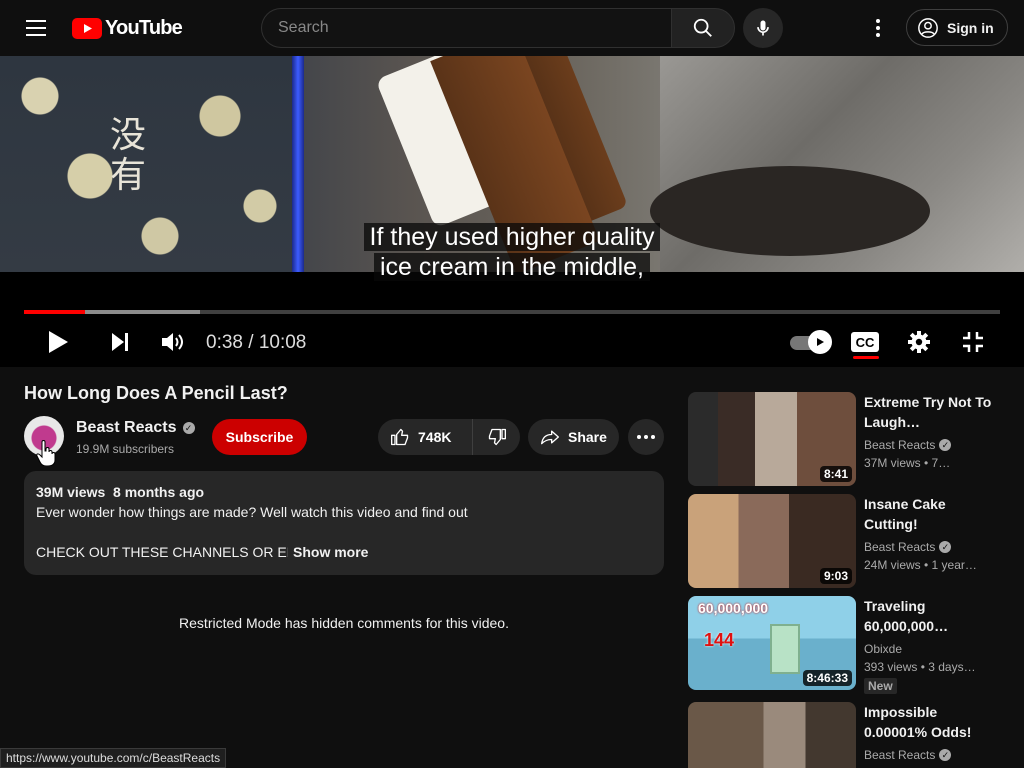  What do you see at coordinates (113, 758) in the screenshot?
I see `status-url: https://www.youtube.com/c/BeastReacts` at bounding box center [113, 758].